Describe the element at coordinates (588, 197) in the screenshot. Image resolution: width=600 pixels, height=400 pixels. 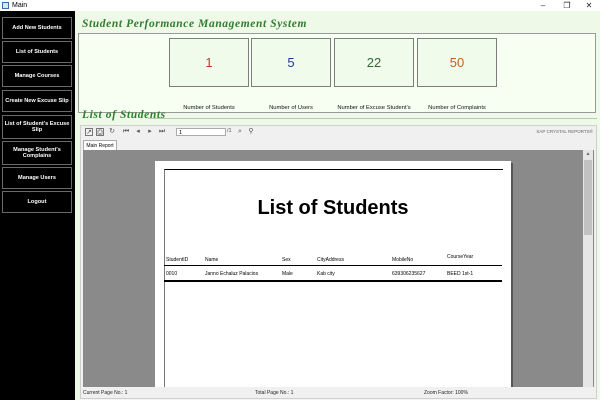
I see `scroll-thumb` at that location.